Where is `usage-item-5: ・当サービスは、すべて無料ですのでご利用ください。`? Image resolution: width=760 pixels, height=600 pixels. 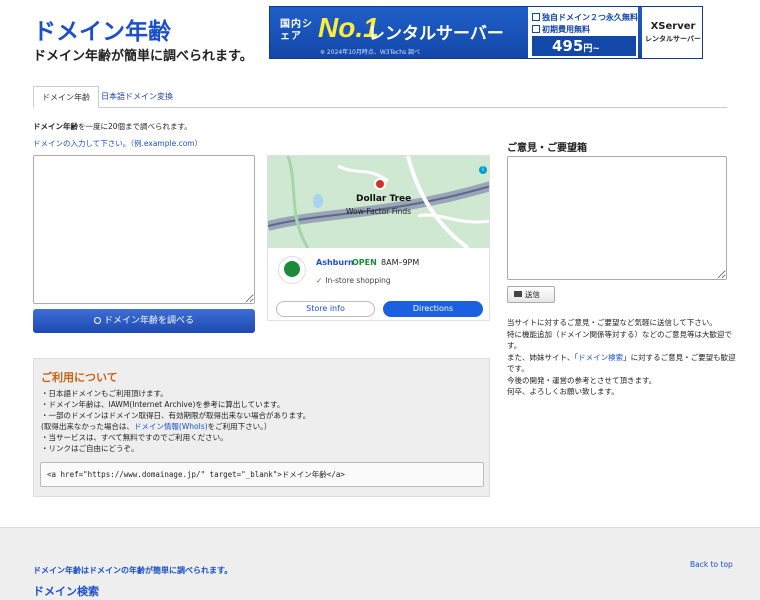
usage-item-5: ・当サービスは、すべて無料ですのでご利用ください。 is located at coordinates (134, 437).